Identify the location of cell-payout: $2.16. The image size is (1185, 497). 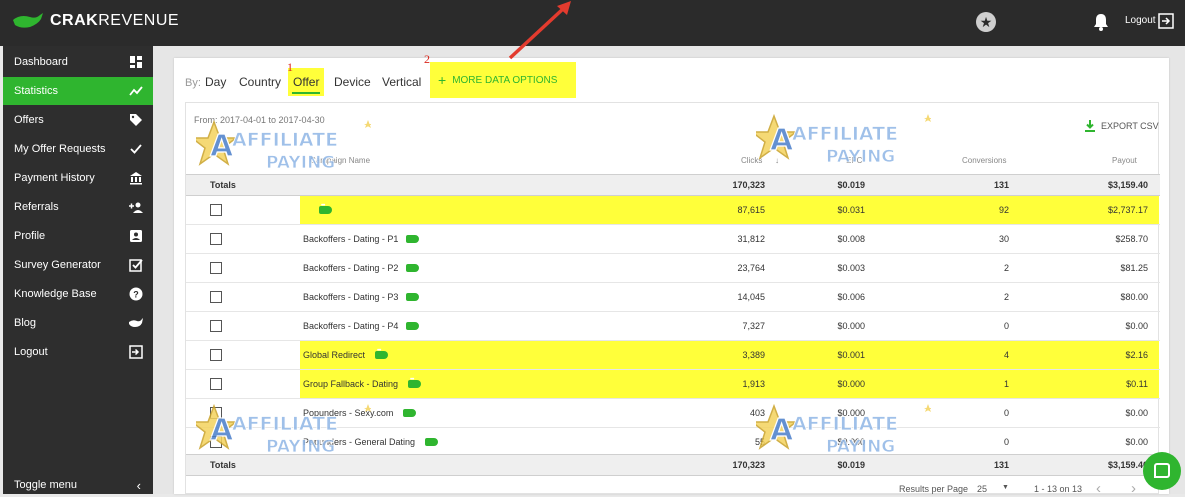
(1136, 355).